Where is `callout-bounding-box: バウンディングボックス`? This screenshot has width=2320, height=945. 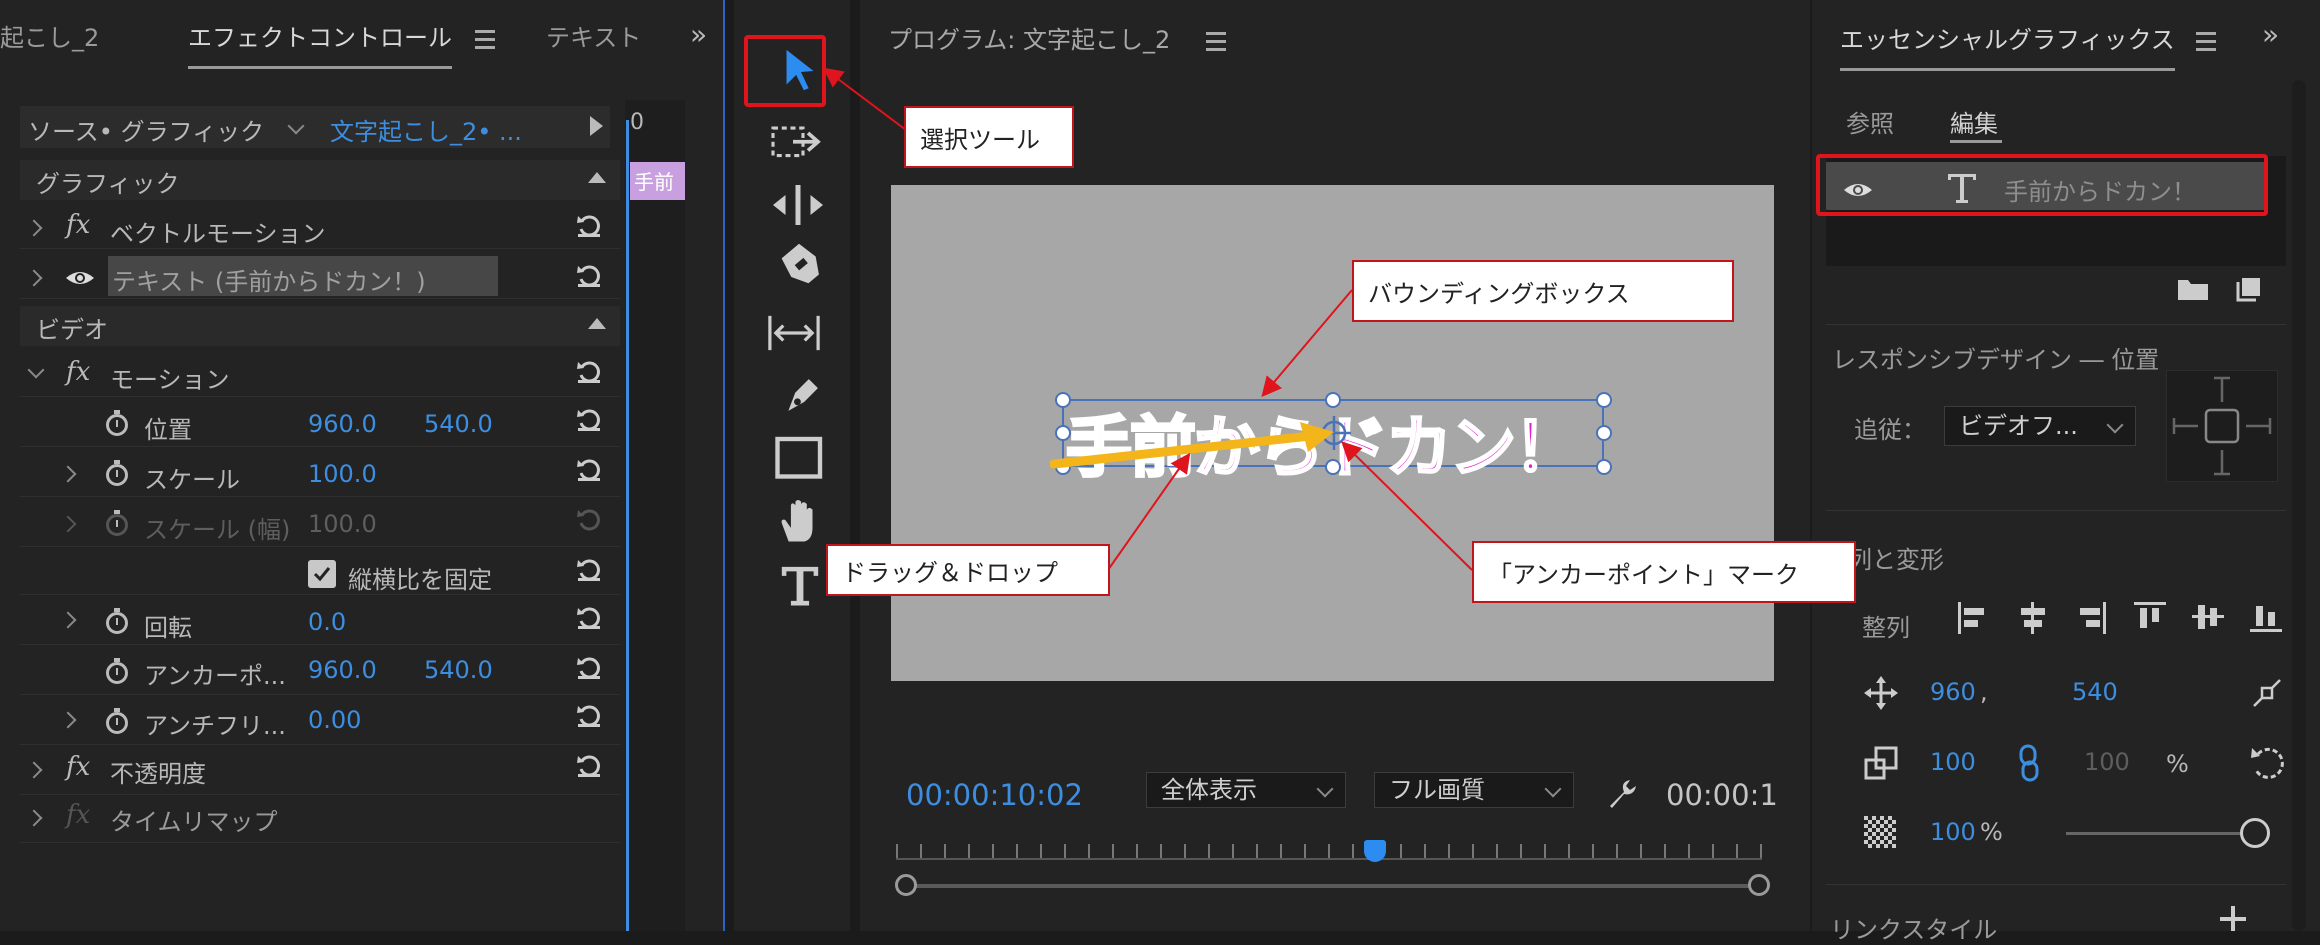 callout-bounding-box: バウンディングボックス is located at coordinates (1543, 291).